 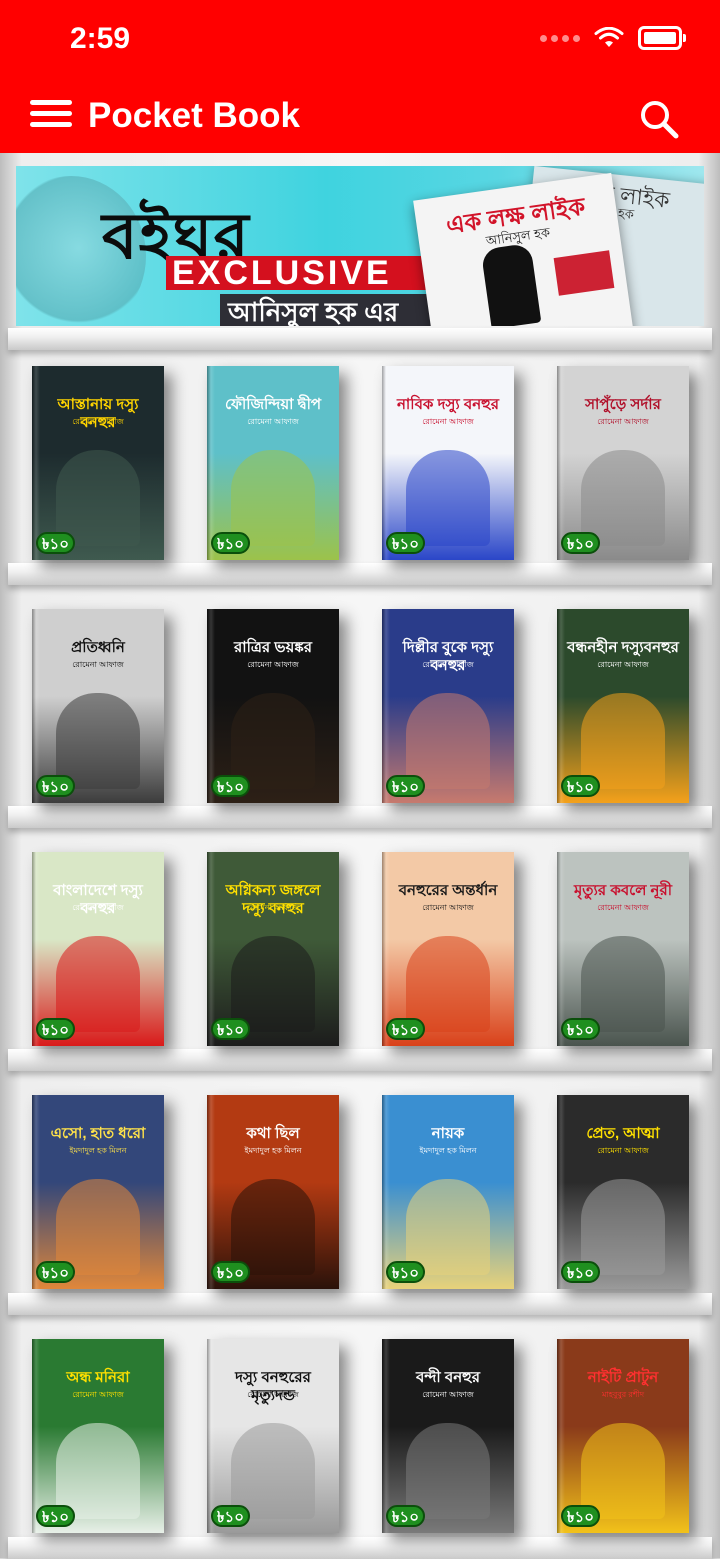 What do you see at coordinates (623, 647) in the screenshot?
I see `book-title: বন্ধনহীন দস্যুবনহুর` at bounding box center [623, 647].